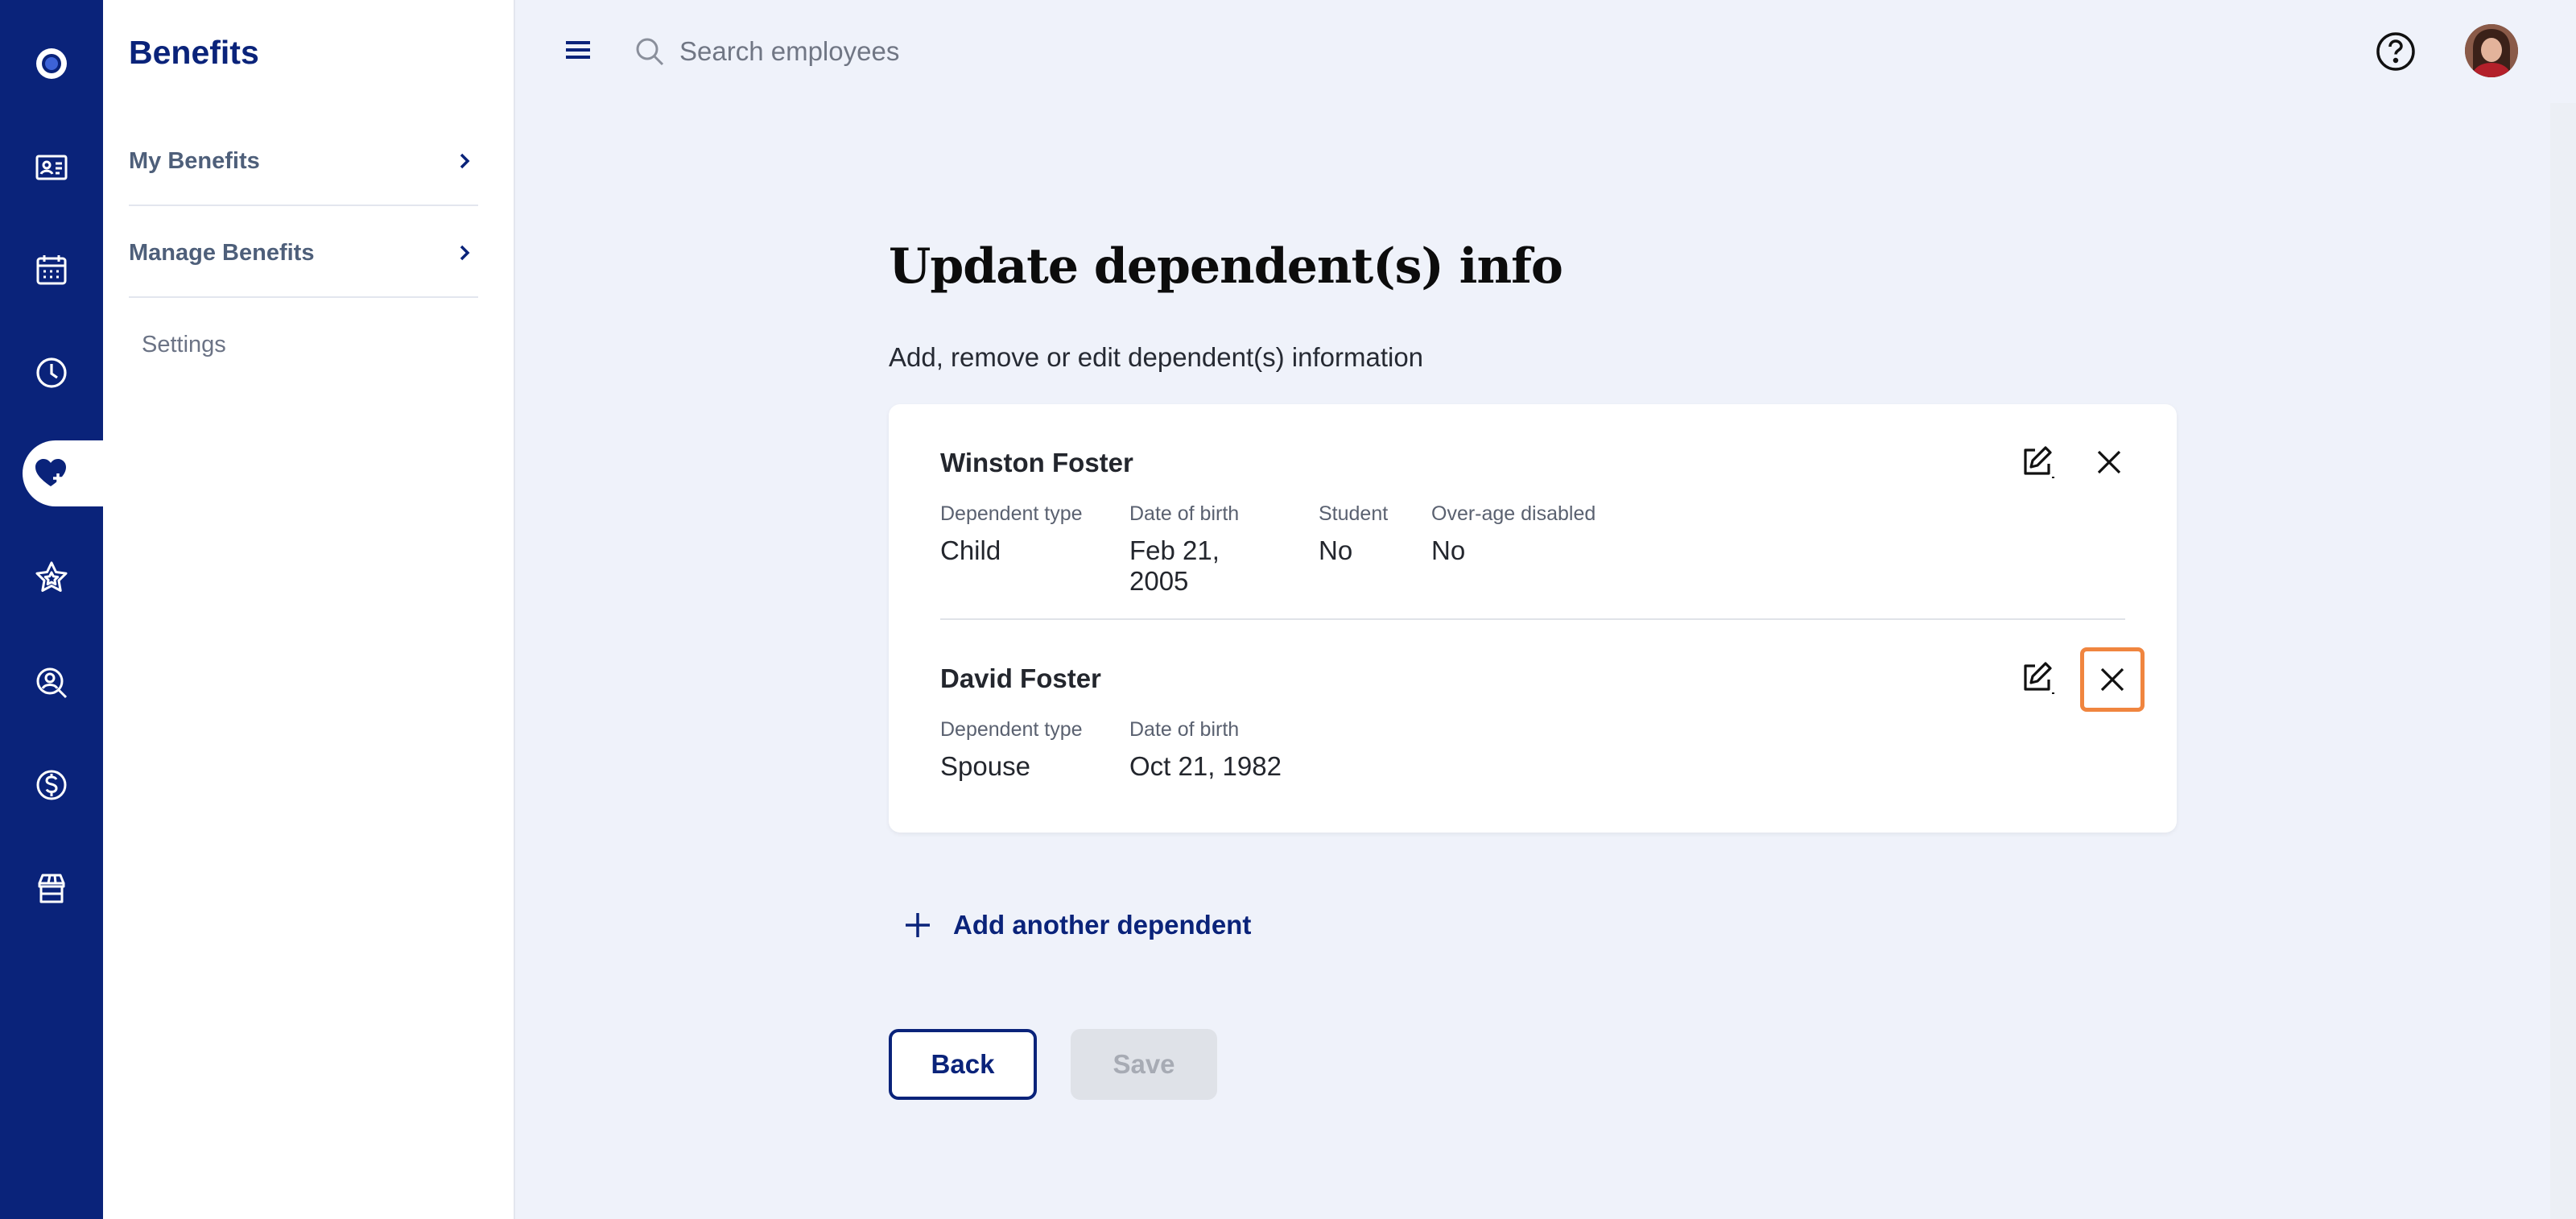  What do you see at coordinates (51, 888) in the screenshot?
I see `store-icon` at bounding box center [51, 888].